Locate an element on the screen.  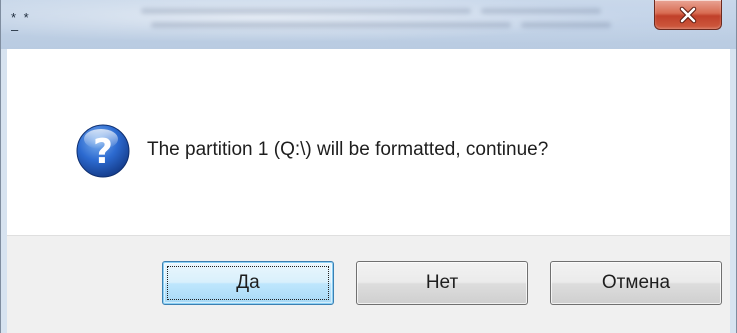
cancel-button-label: Отмена is located at coordinates (636, 282).